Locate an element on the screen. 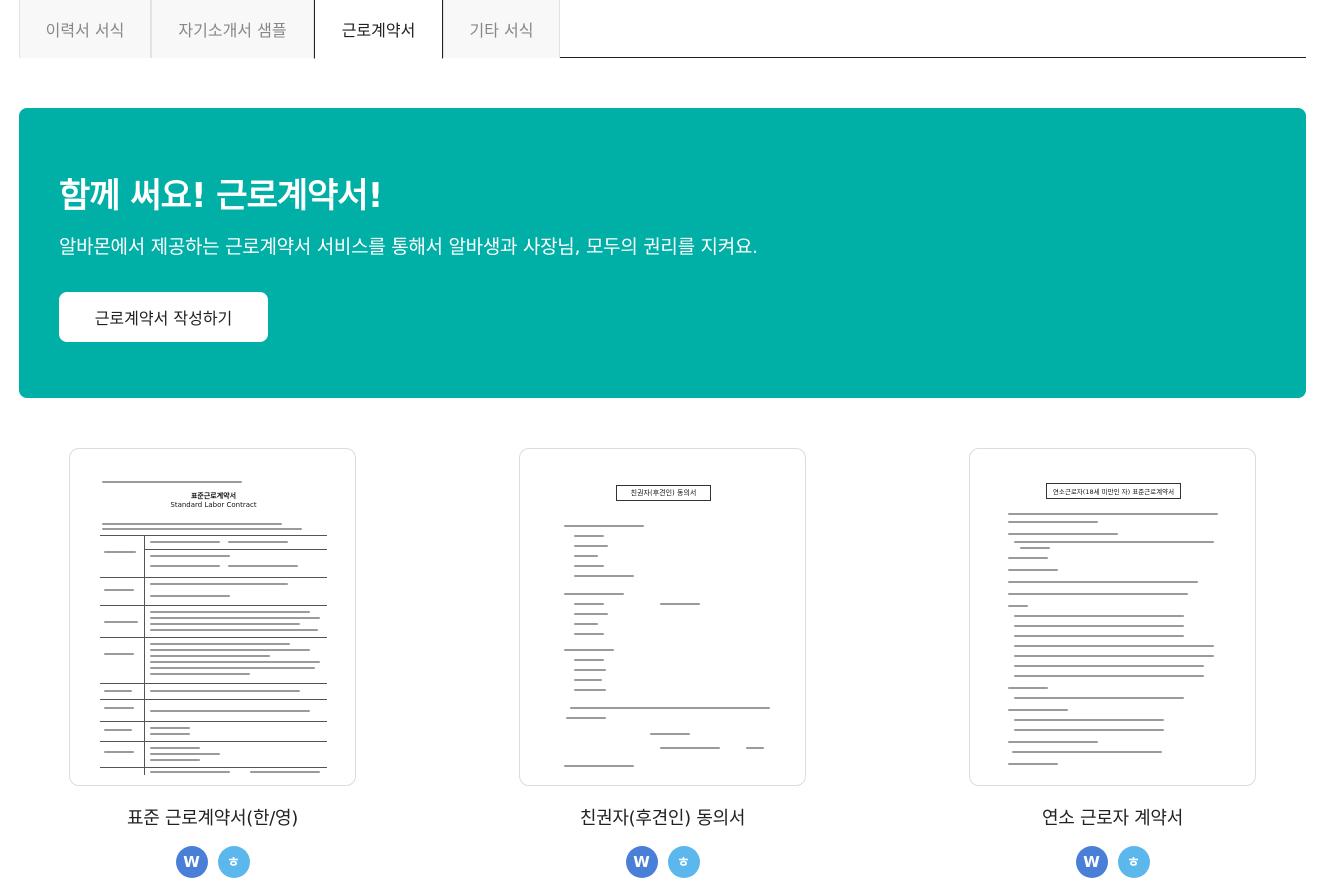 The width and height of the screenshot is (1322, 886). form-card-title: 연소 근로자 계약서 is located at coordinates (1112, 817).